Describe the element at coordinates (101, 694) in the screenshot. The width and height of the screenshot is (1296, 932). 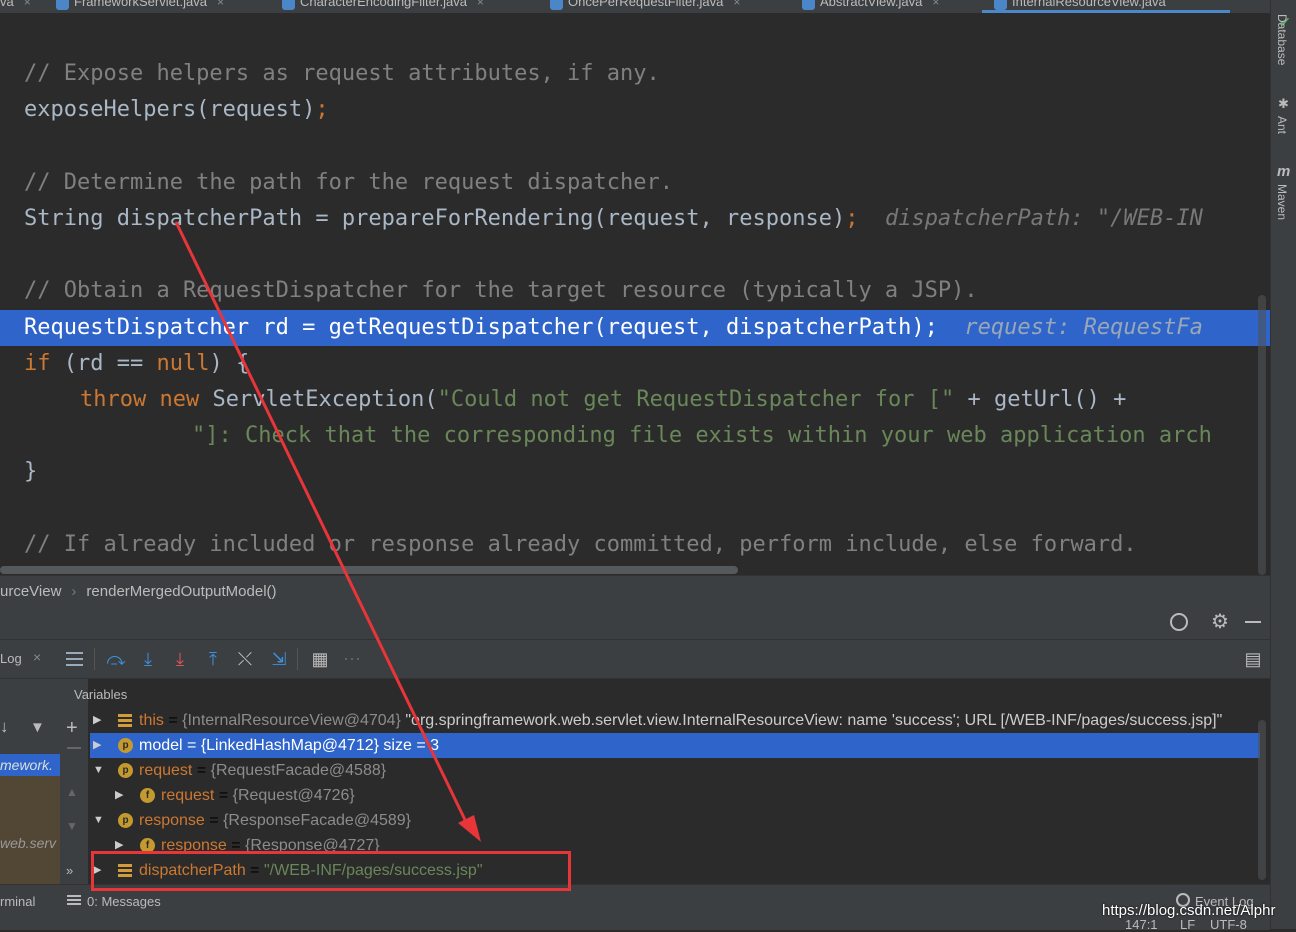
I see `variables-title: Variables` at that location.